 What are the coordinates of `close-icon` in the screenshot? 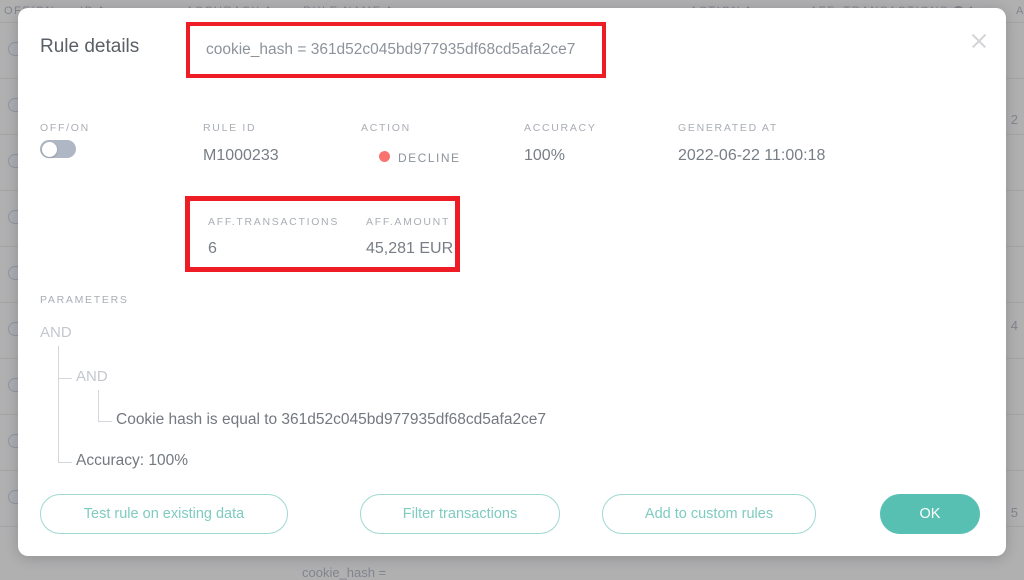 It's located at (979, 41).